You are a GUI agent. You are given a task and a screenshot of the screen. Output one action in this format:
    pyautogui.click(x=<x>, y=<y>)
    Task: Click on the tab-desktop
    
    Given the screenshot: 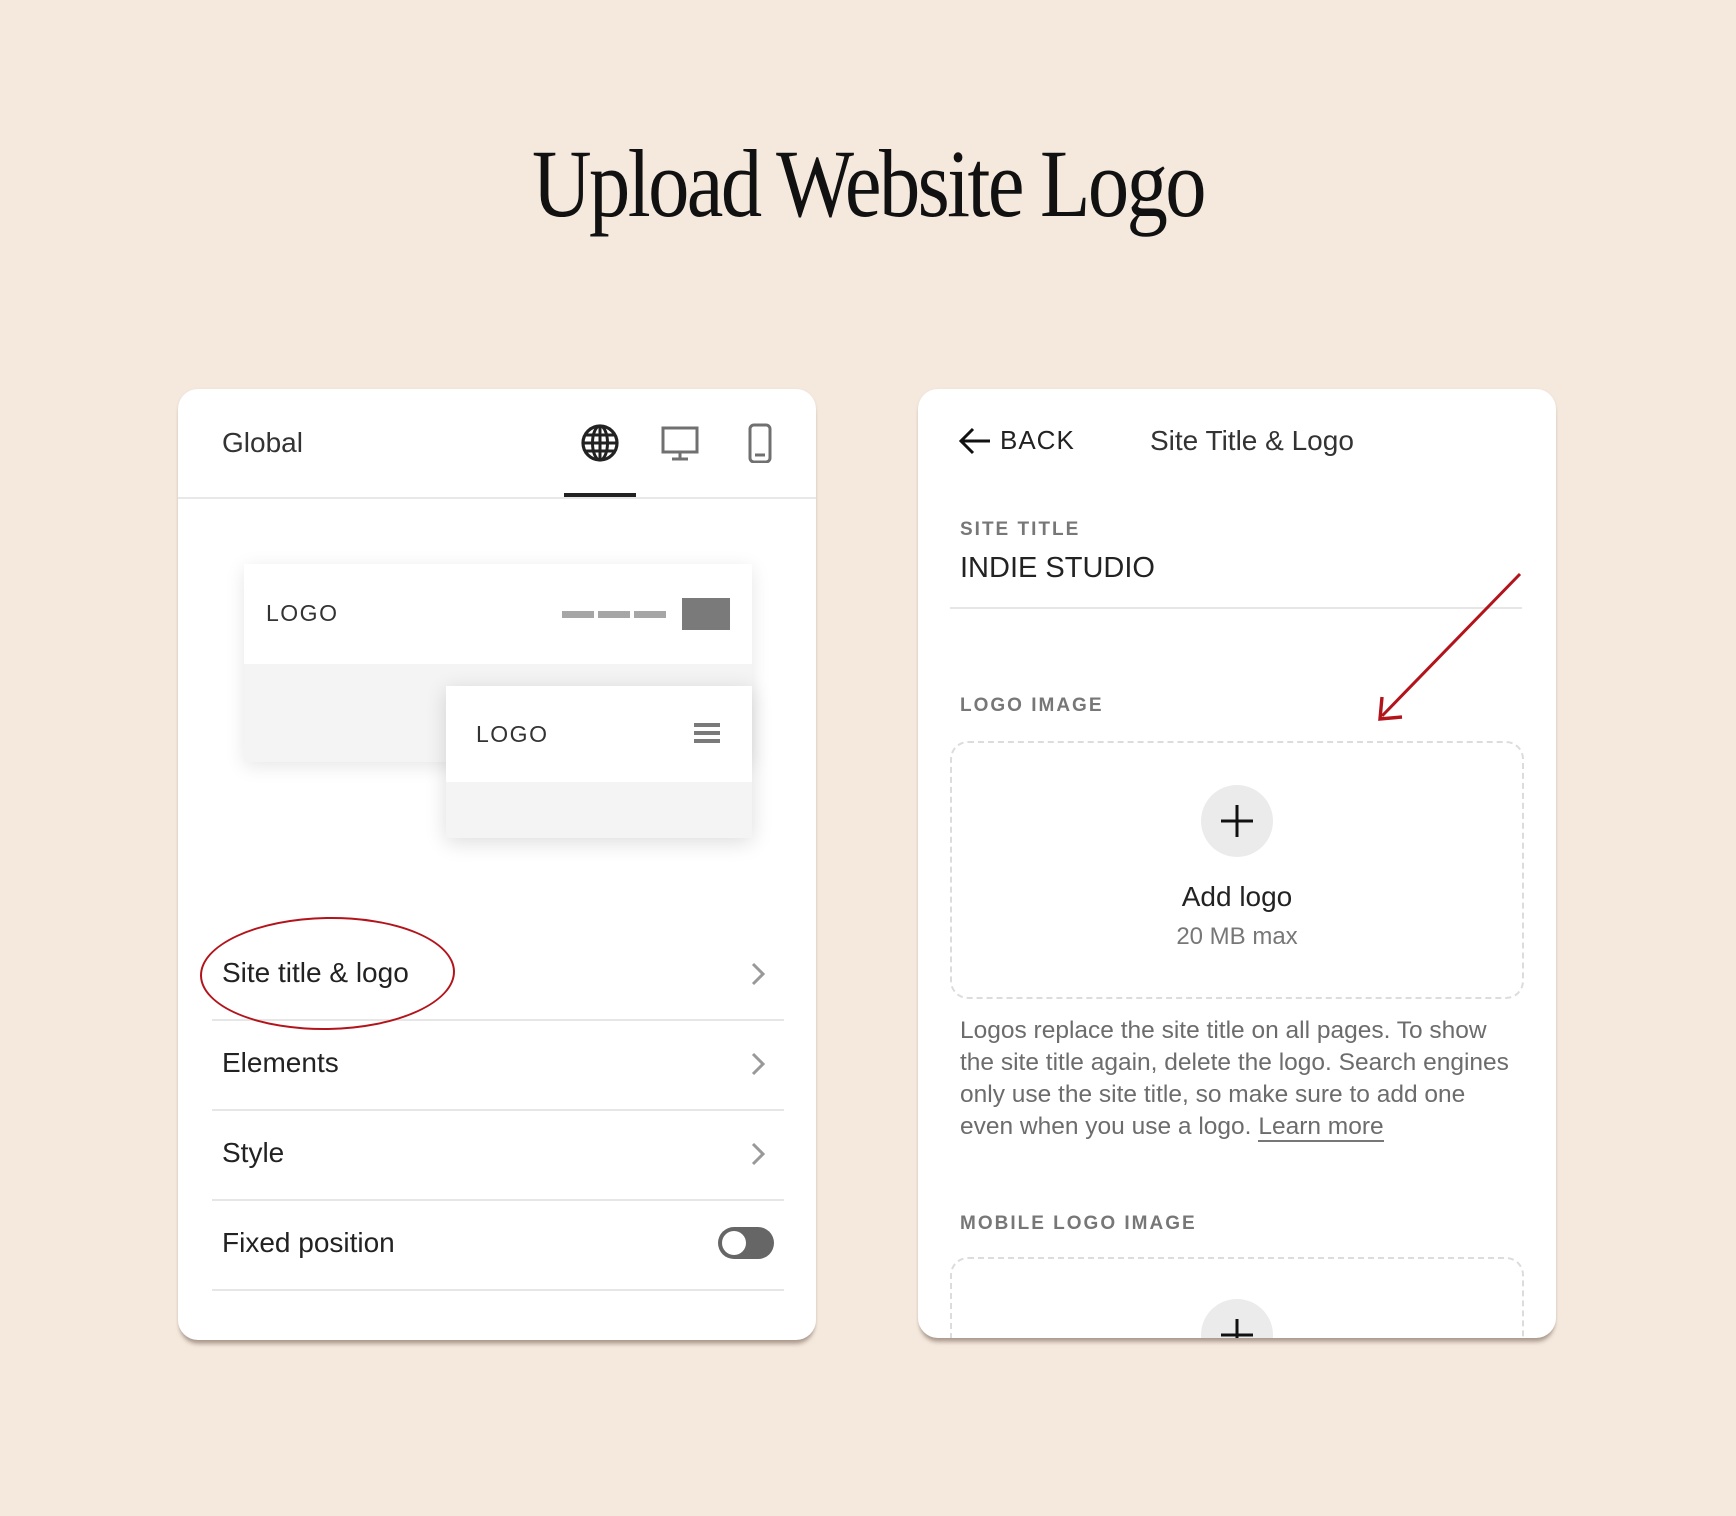 What is the action you would take?
    pyautogui.click(x=680, y=443)
    